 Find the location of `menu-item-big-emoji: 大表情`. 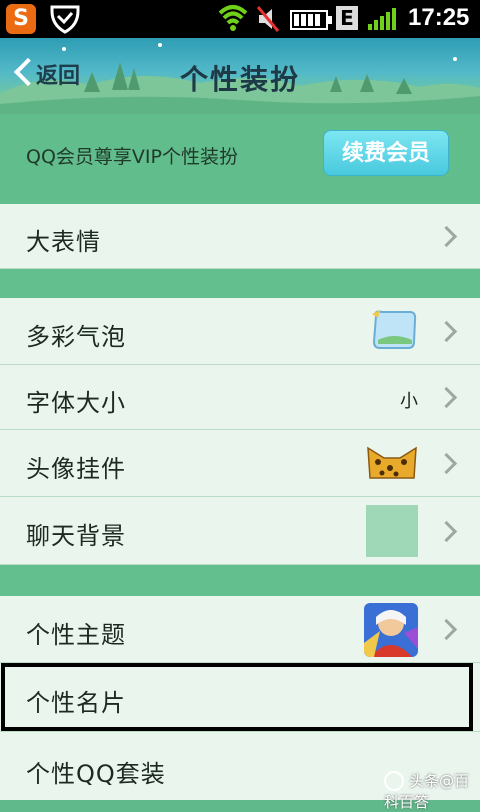

menu-item-big-emoji: 大表情 is located at coordinates (240, 236).